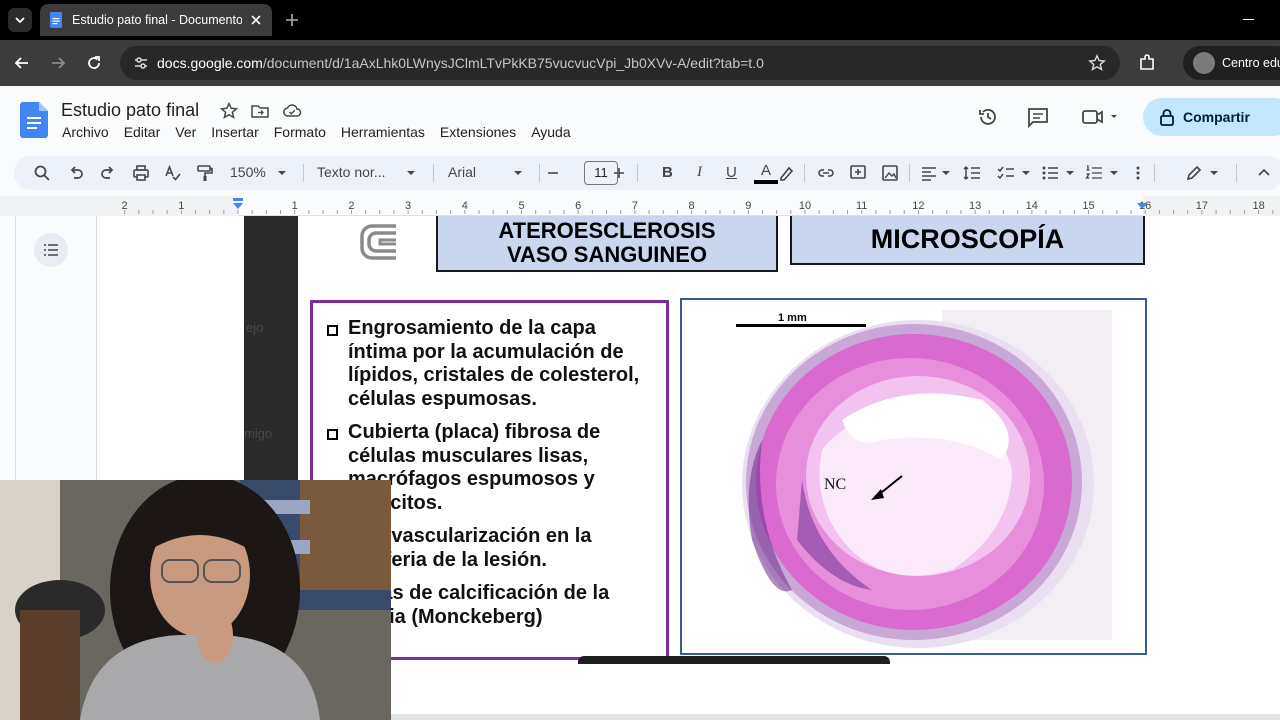 The image size is (1280, 720). I want to click on menu-editar: Editar, so click(142, 132).